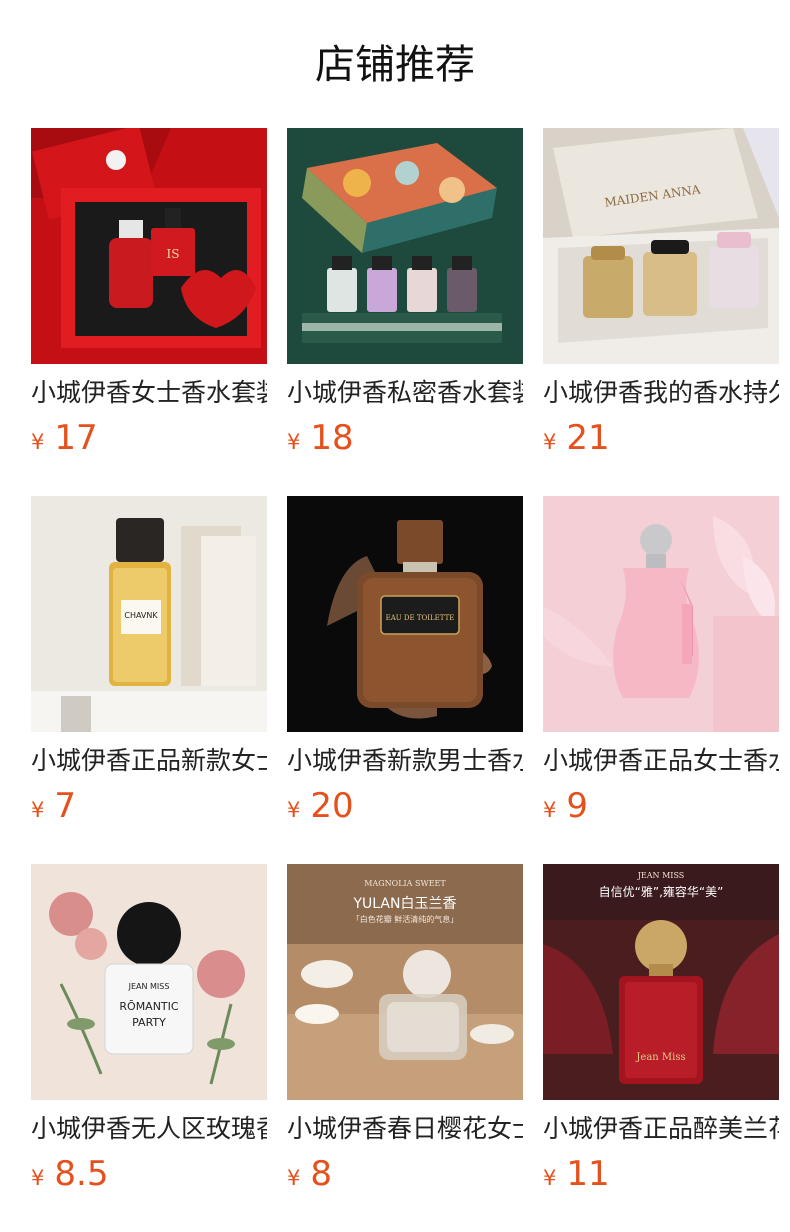 The width and height of the screenshot is (790, 1232). I want to click on product-name: 小城伊香正品醉美兰花, so click(661, 1129).